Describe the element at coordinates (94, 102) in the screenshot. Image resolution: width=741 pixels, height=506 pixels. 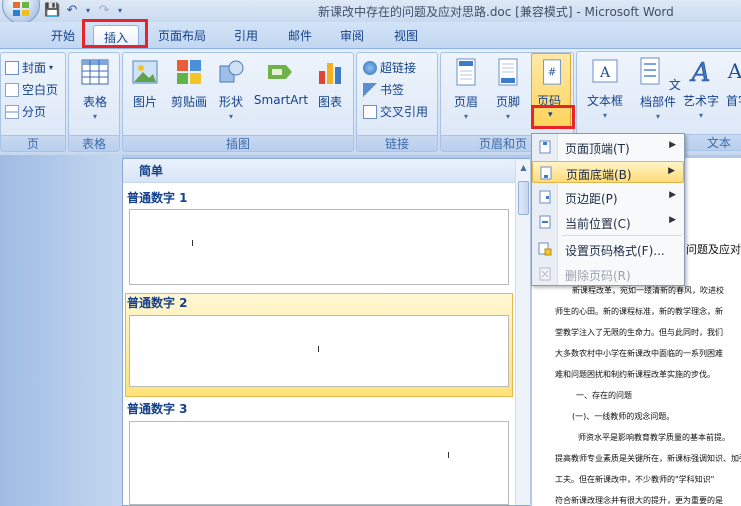
I see `table-label: 表格` at that location.